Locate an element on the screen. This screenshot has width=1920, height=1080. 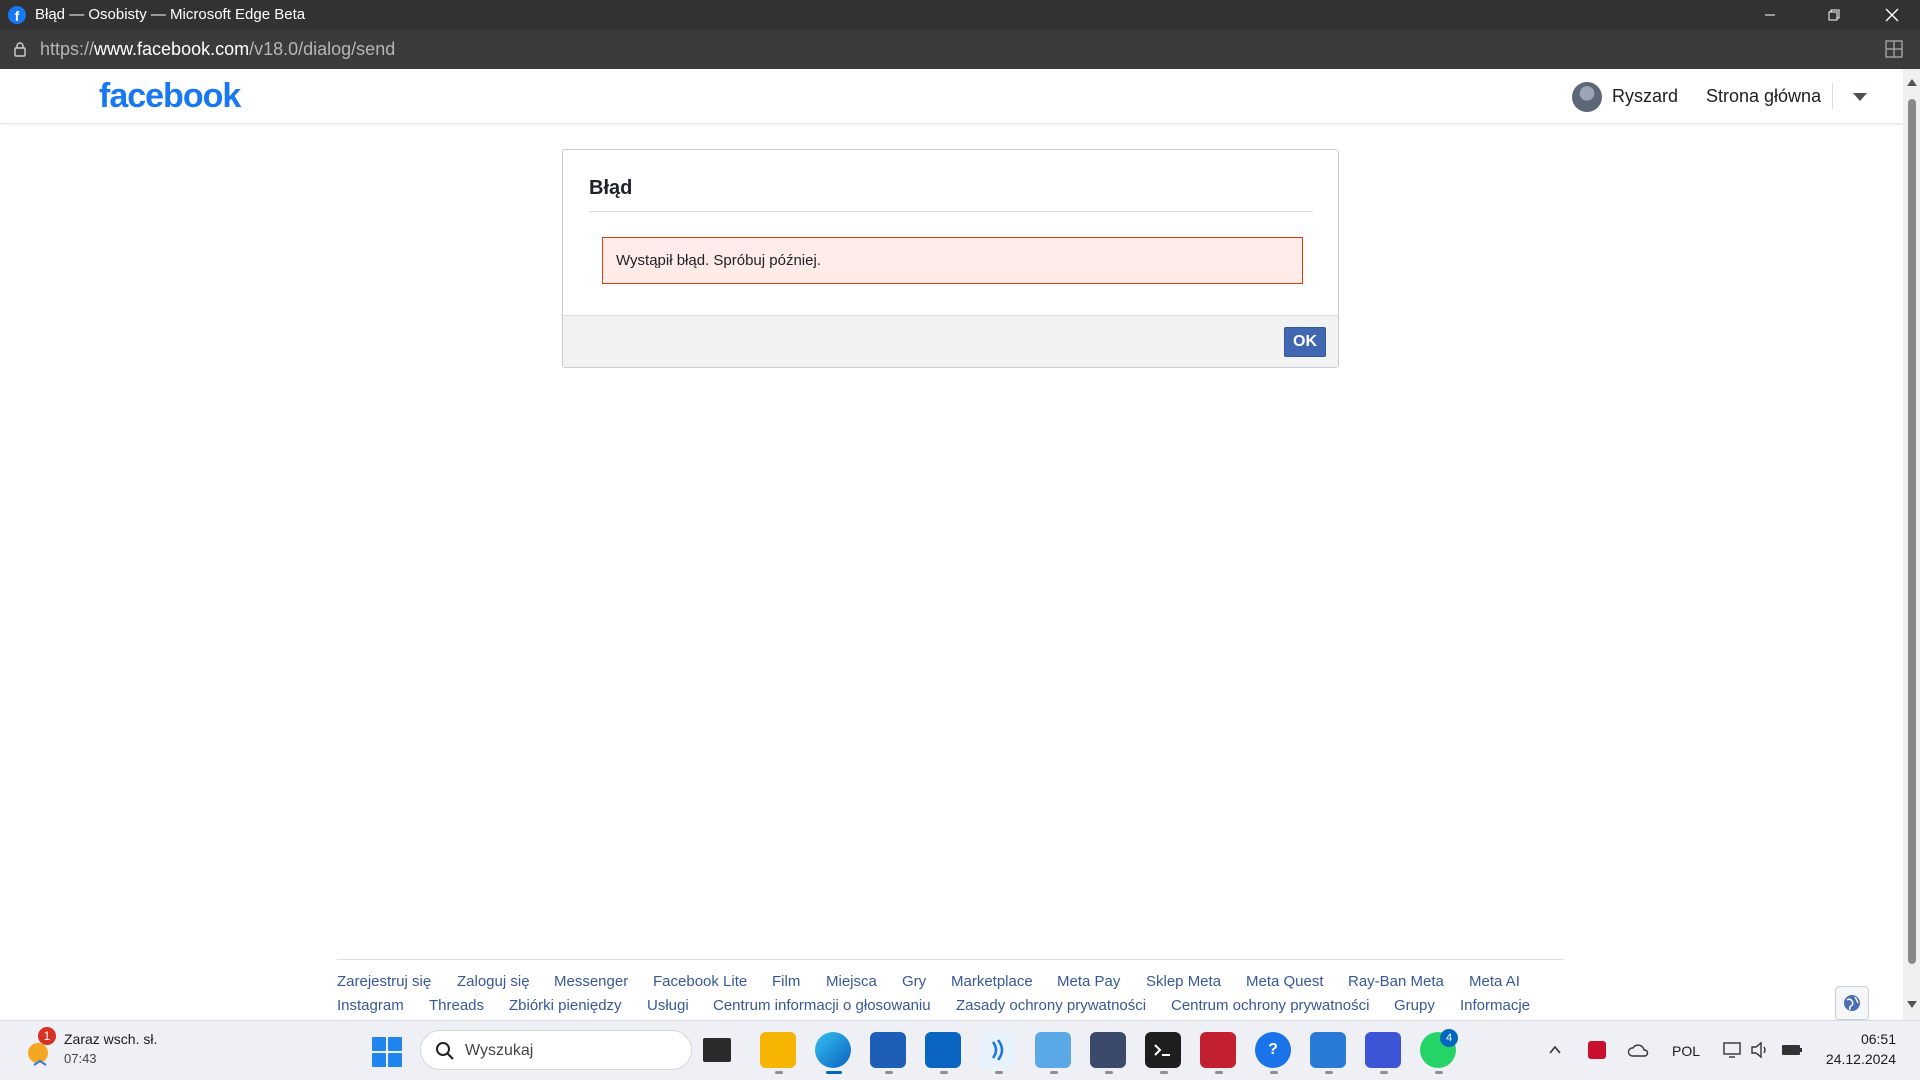
footer-link: Centrum ochrony prywatności is located at coordinates (1270, 1005).